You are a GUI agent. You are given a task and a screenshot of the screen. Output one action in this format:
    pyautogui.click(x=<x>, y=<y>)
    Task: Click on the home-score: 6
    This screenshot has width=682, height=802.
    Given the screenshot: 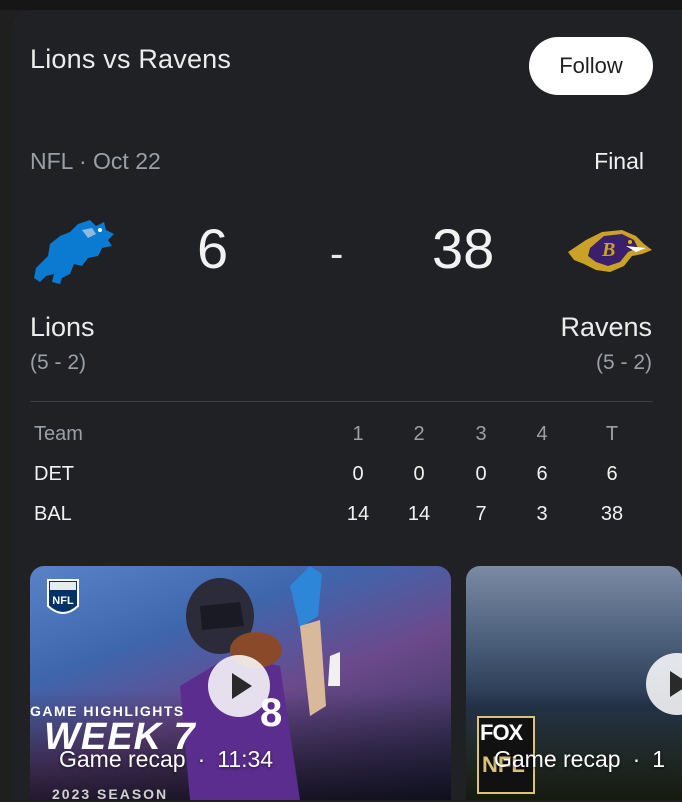 What is the action you would take?
    pyautogui.click(x=213, y=248)
    